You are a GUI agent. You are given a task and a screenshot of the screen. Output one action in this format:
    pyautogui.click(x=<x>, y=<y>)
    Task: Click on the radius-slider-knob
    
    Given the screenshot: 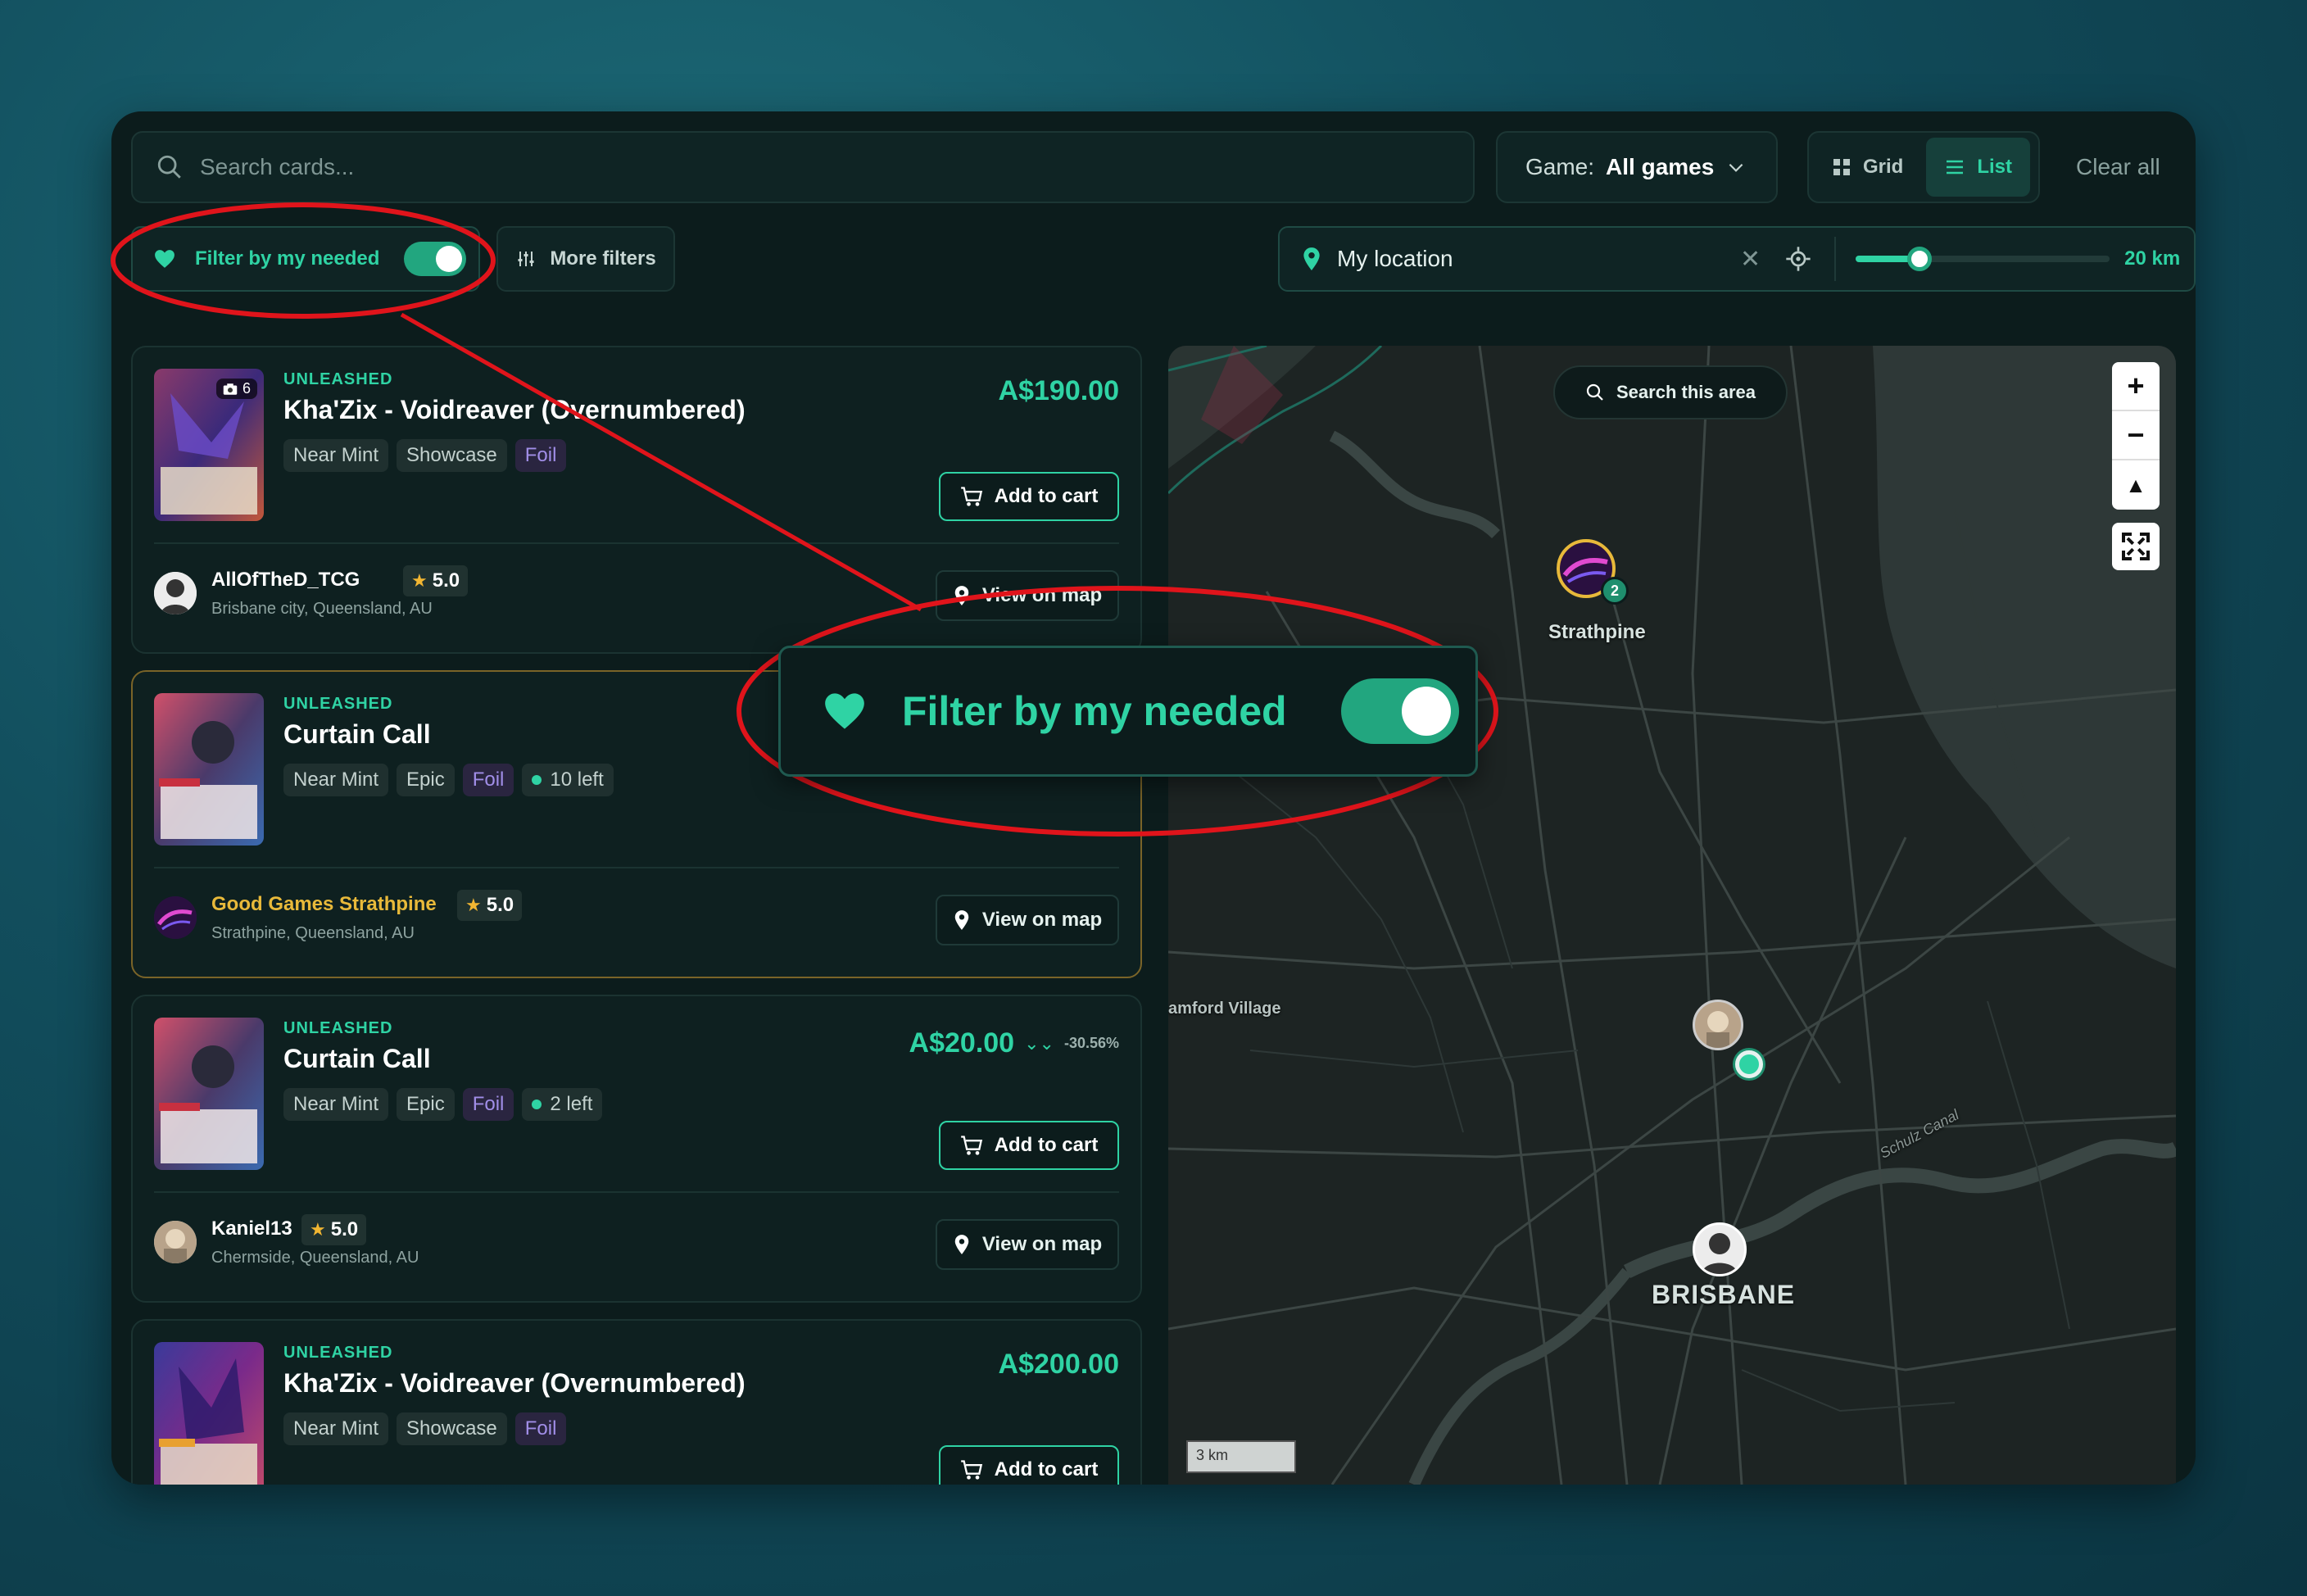 What is the action you would take?
    pyautogui.click(x=1919, y=259)
    